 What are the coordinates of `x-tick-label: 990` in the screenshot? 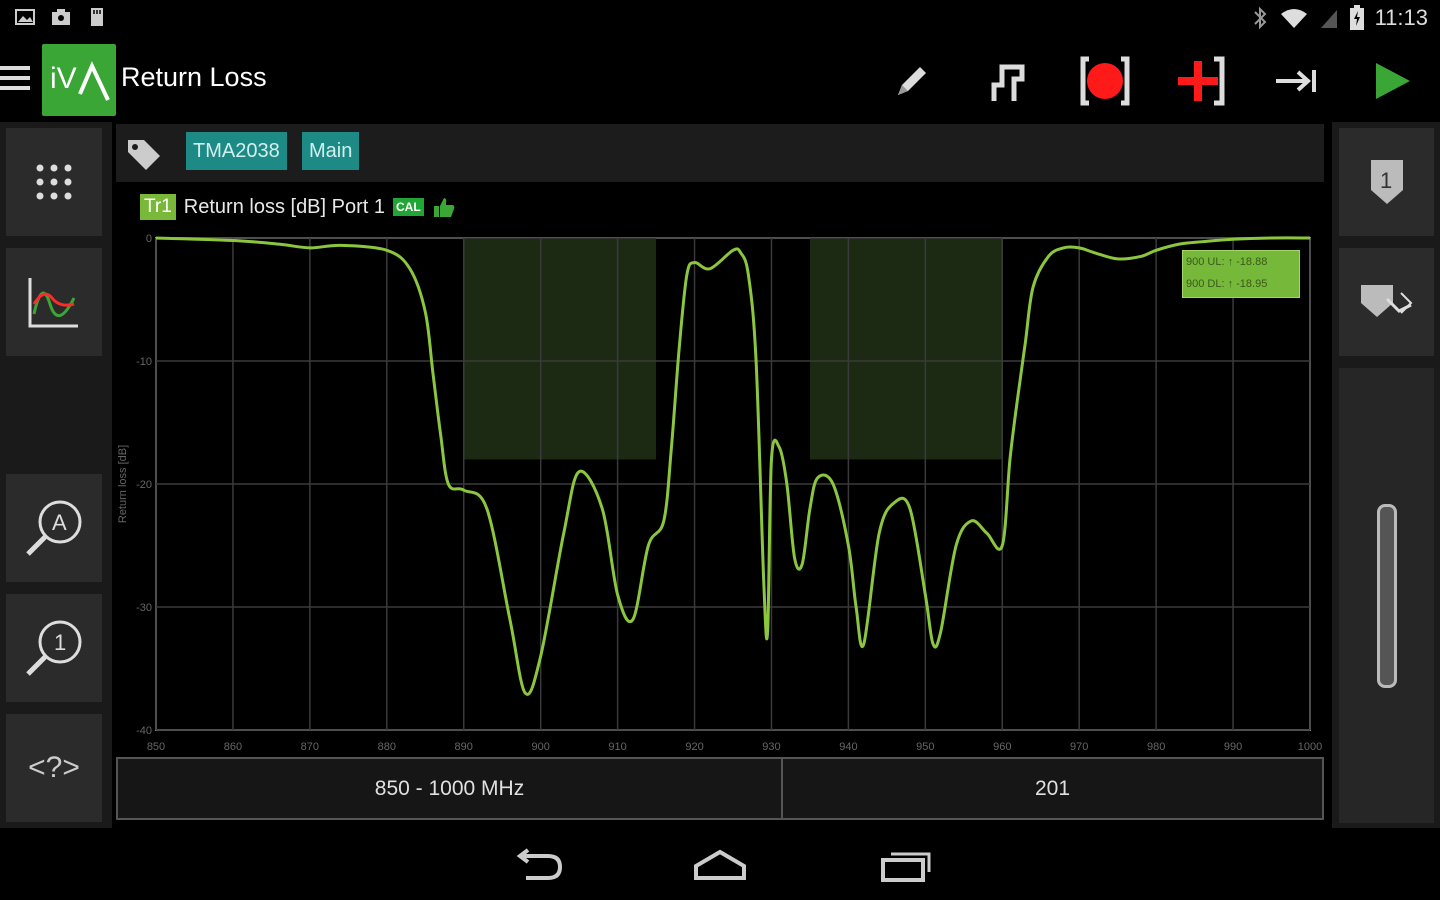 It's located at (1233, 747).